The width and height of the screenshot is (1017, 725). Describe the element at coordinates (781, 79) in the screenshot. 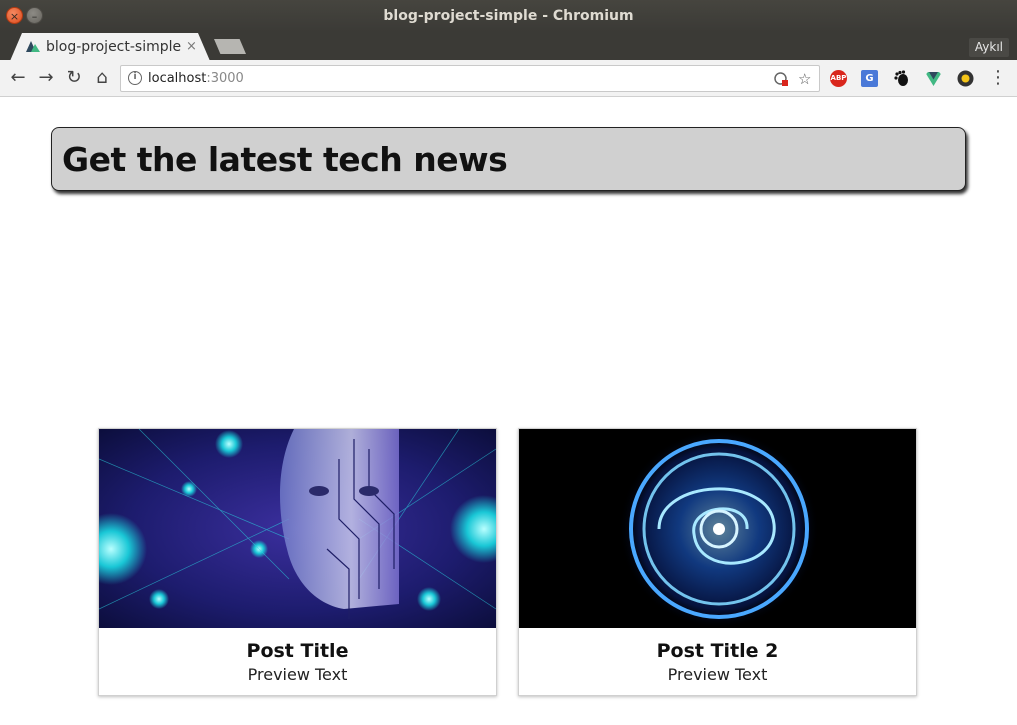

I see `blocked-content-icon` at that location.